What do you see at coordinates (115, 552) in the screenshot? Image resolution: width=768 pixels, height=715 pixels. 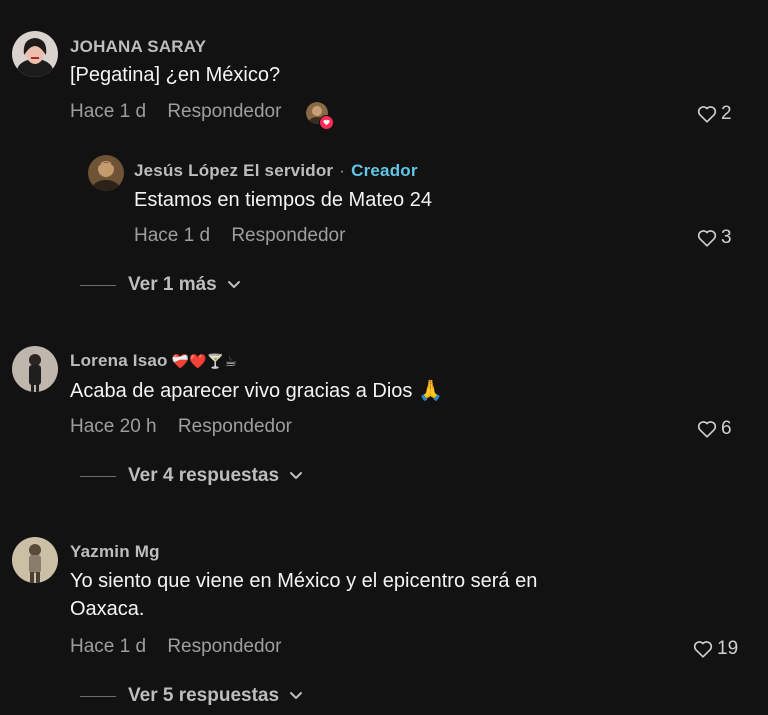 I see `comment-username: Yazmin Mg` at bounding box center [115, 552].